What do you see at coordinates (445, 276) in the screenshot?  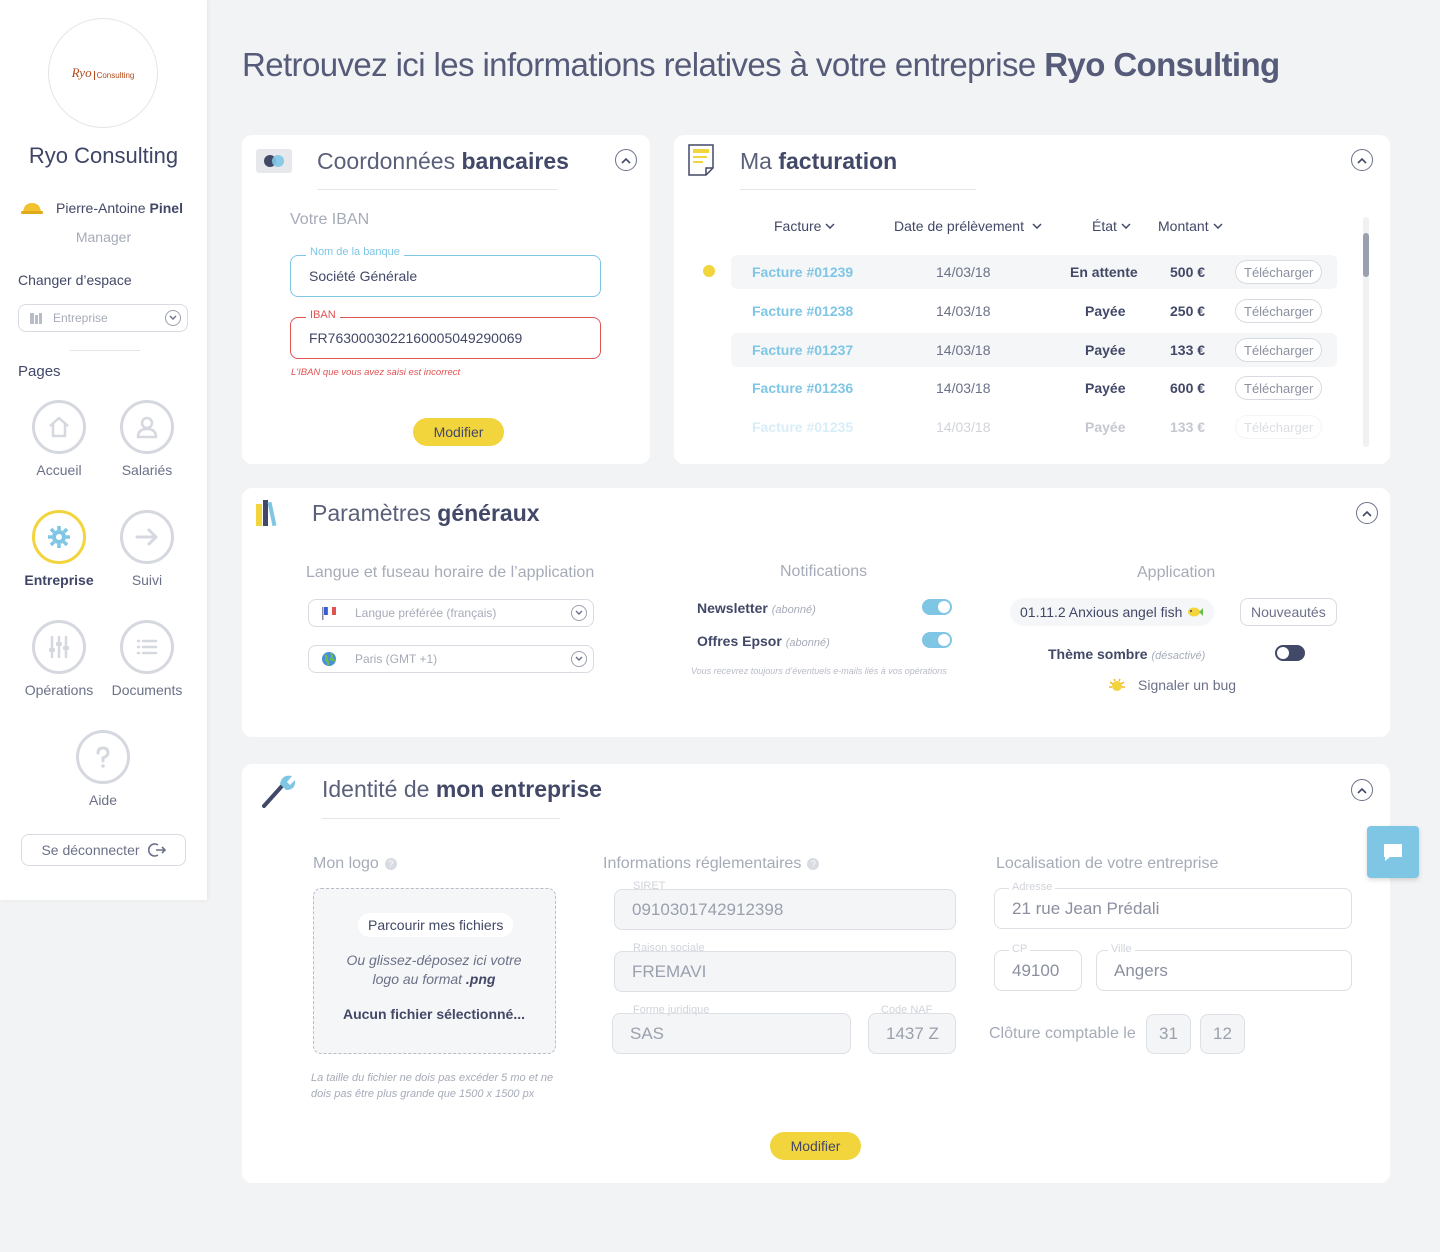 I see `bank-name-field: Société Générale` at bounding box center [445, 276].